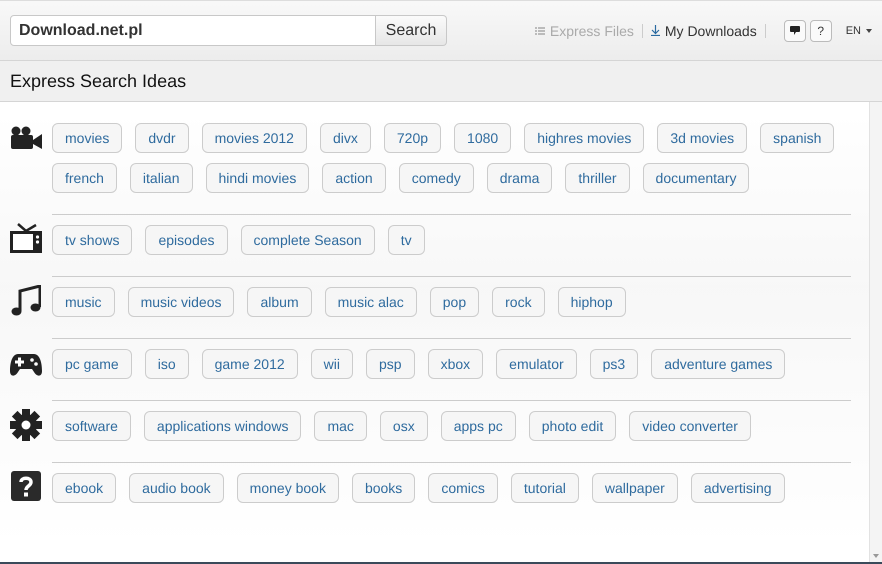  What do you see at coordinates (26, 365) in the screenshot?
I see `gamepad-icon` at bounding box center [26, 365].